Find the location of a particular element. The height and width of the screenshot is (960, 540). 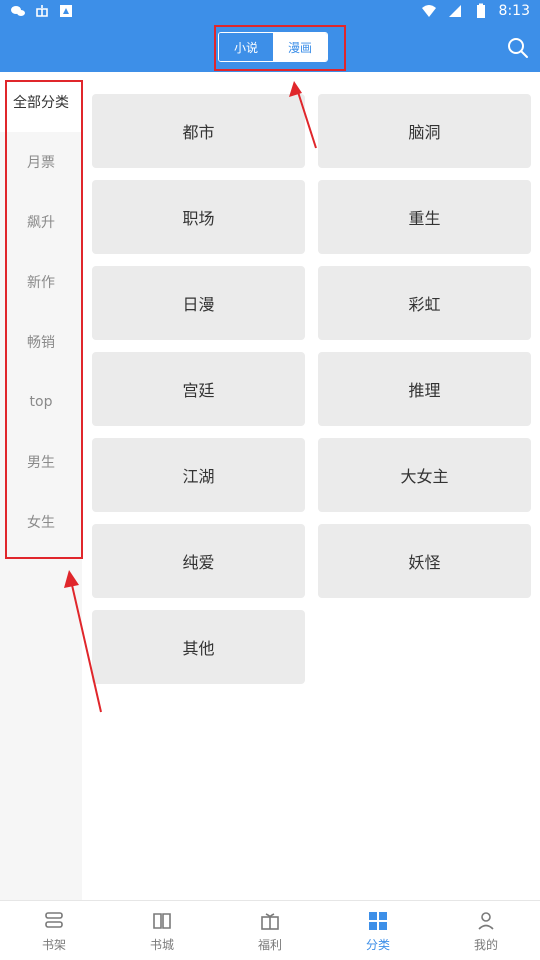

cellular-icon is located at coordinates (454, 11).